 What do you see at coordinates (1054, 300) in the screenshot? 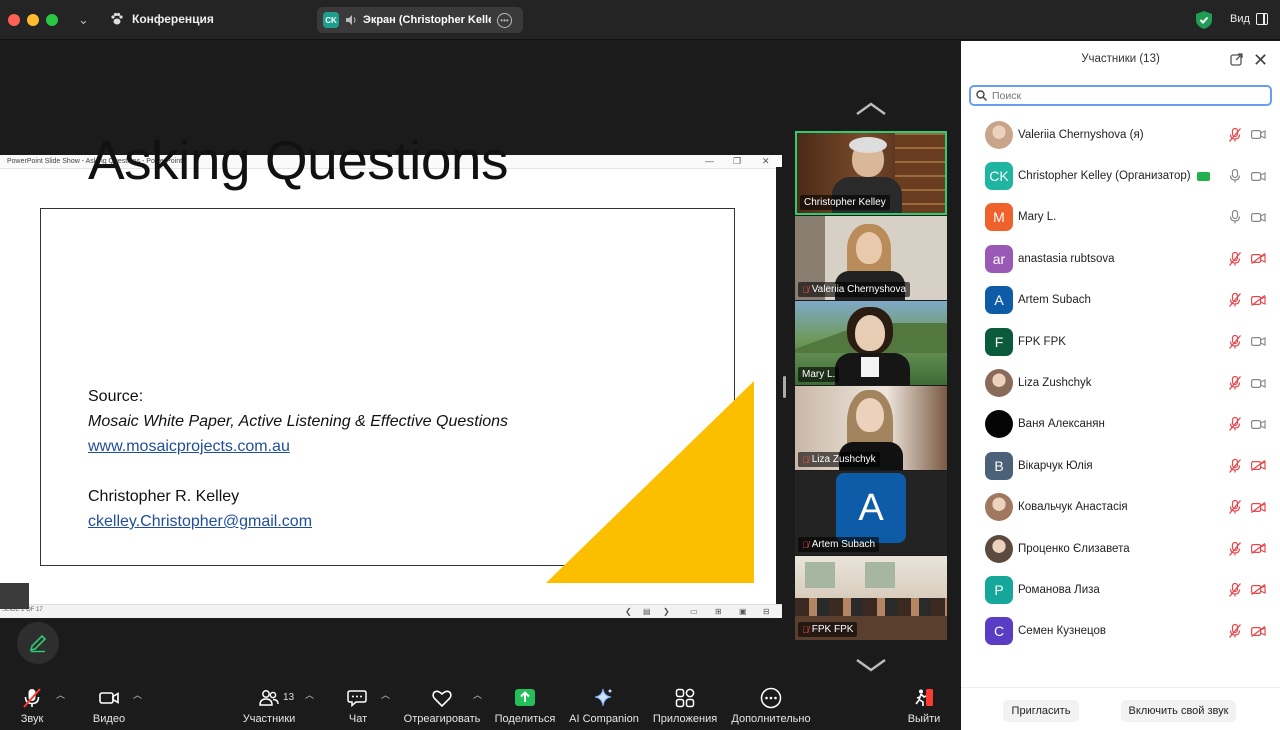
I see `participant-name-text: Artem Subach` at bounding box center [1054, 300].